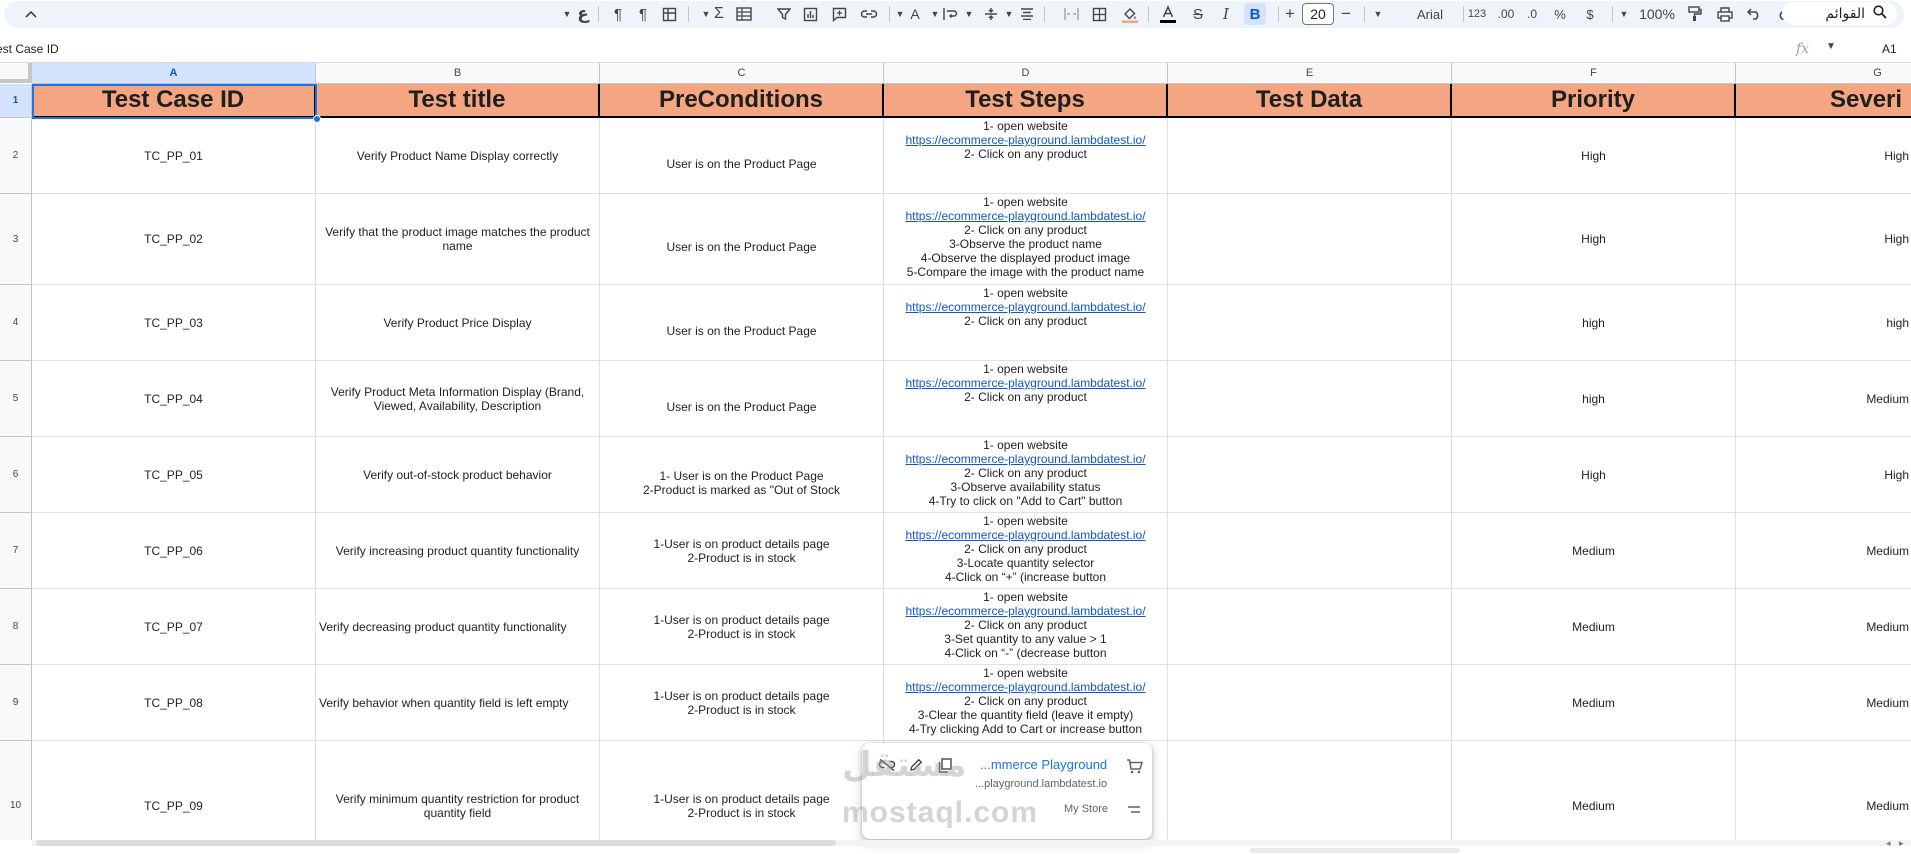  What do you see at coordinates (643, 14) in the screenshot?
I see `text-direction-ltr-icon: ¶` at bounding box center [643, 14].